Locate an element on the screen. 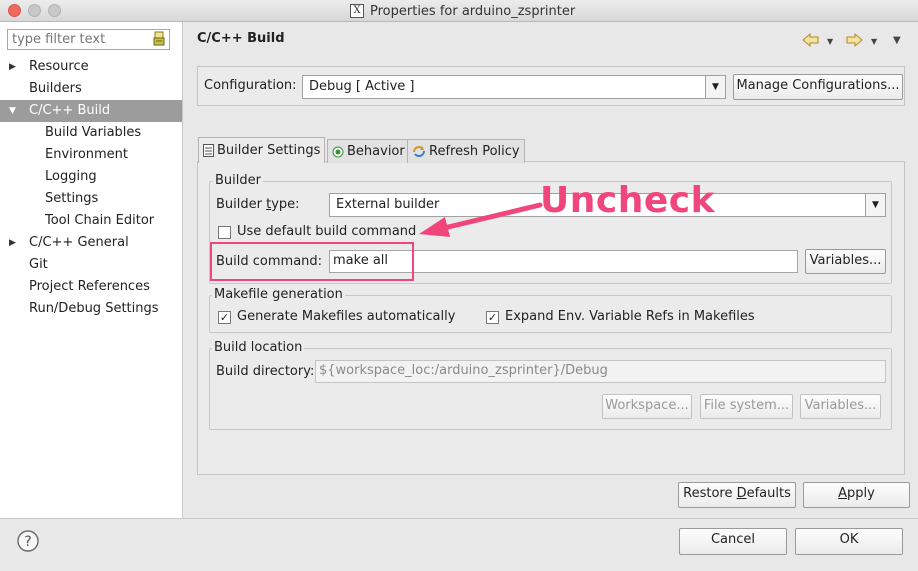 The image size is (918, 571). sidebar-item-resource: ▶ Resource is located at coordinates (91, 67).